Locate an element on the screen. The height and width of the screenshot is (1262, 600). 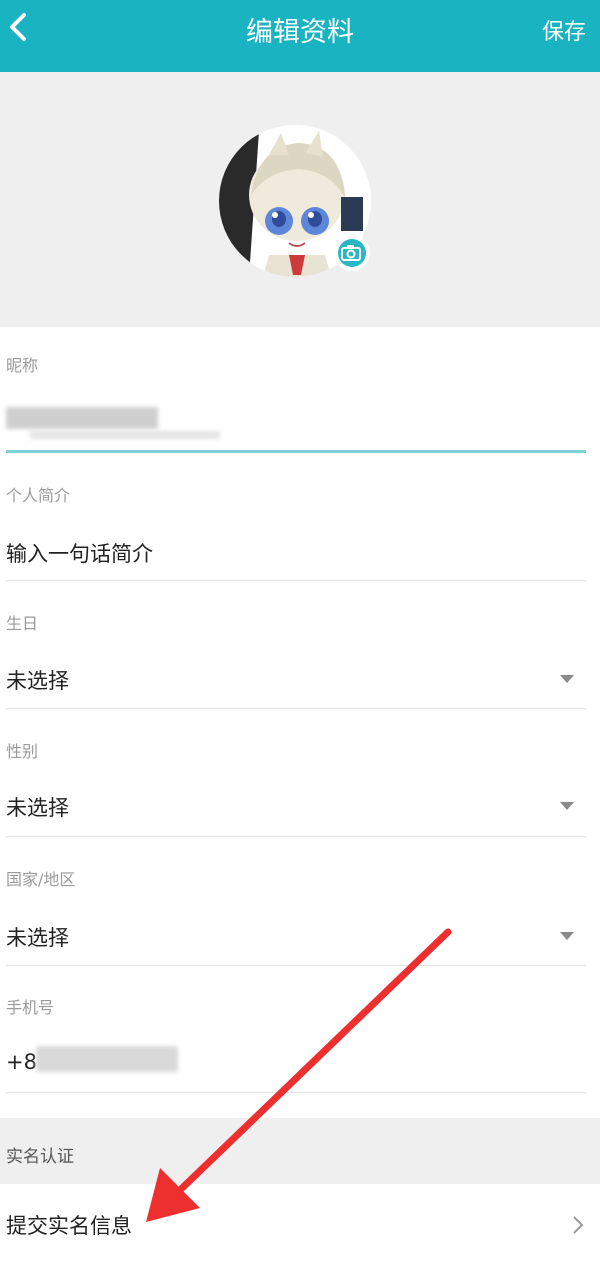
real-name-section-header: 实名认证 is located at coordinates (300, 1151).